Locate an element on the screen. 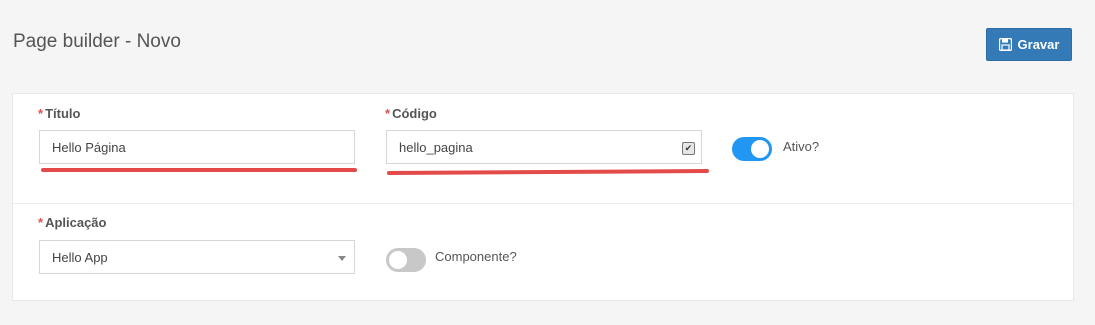 The width and height of the screenshot is (1095, 325). floppy-disk-icon is located at coordinates (1005, 44).